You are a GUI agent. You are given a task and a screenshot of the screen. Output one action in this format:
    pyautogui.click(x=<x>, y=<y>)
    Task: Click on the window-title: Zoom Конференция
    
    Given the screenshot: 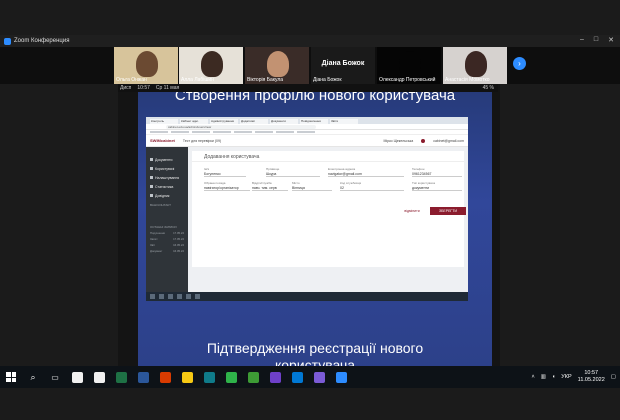 What is the action you would take?
    pyautogui.click(x=42, y=41)
    